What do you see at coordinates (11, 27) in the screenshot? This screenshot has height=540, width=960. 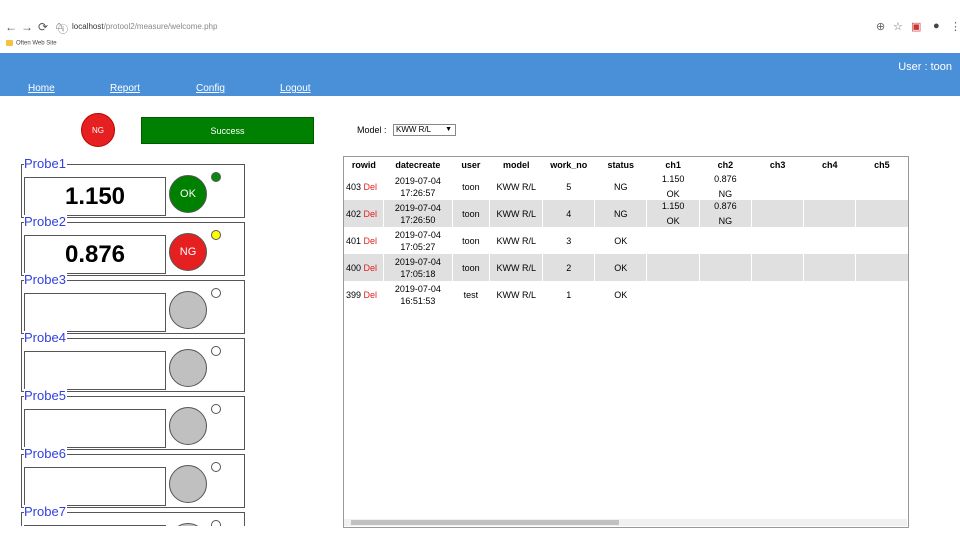 I see `back-icon: ←` at bounding box center [11, 27].